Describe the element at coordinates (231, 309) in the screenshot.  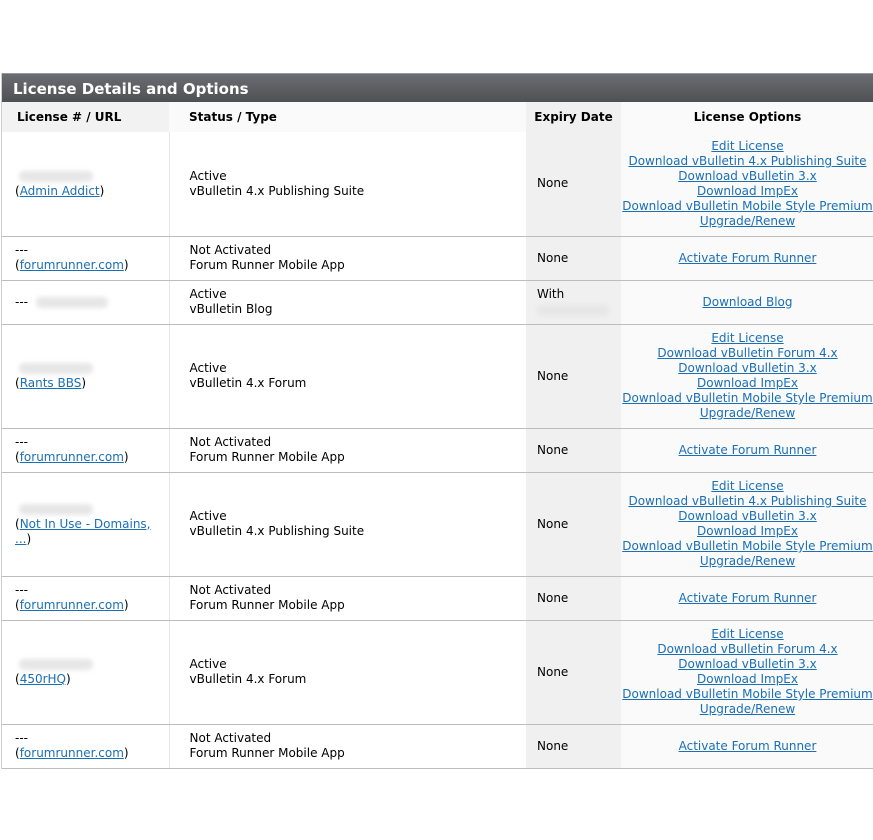
I see `license-type: vBulletin Blog` at that location.